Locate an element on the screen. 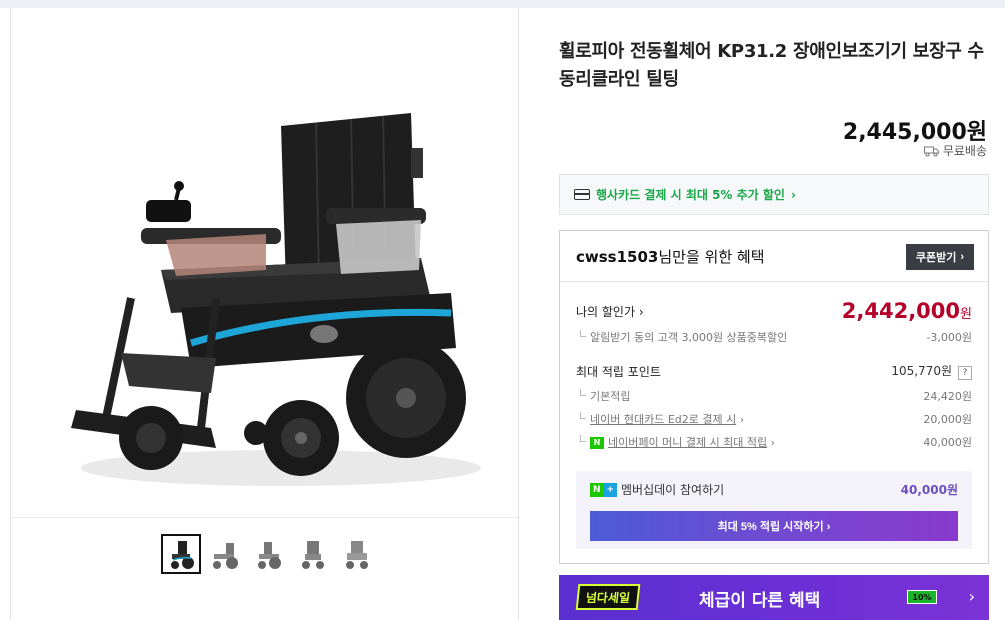  coupon-button-label: 쿠폰받기 is located at coordinates (936, 258).